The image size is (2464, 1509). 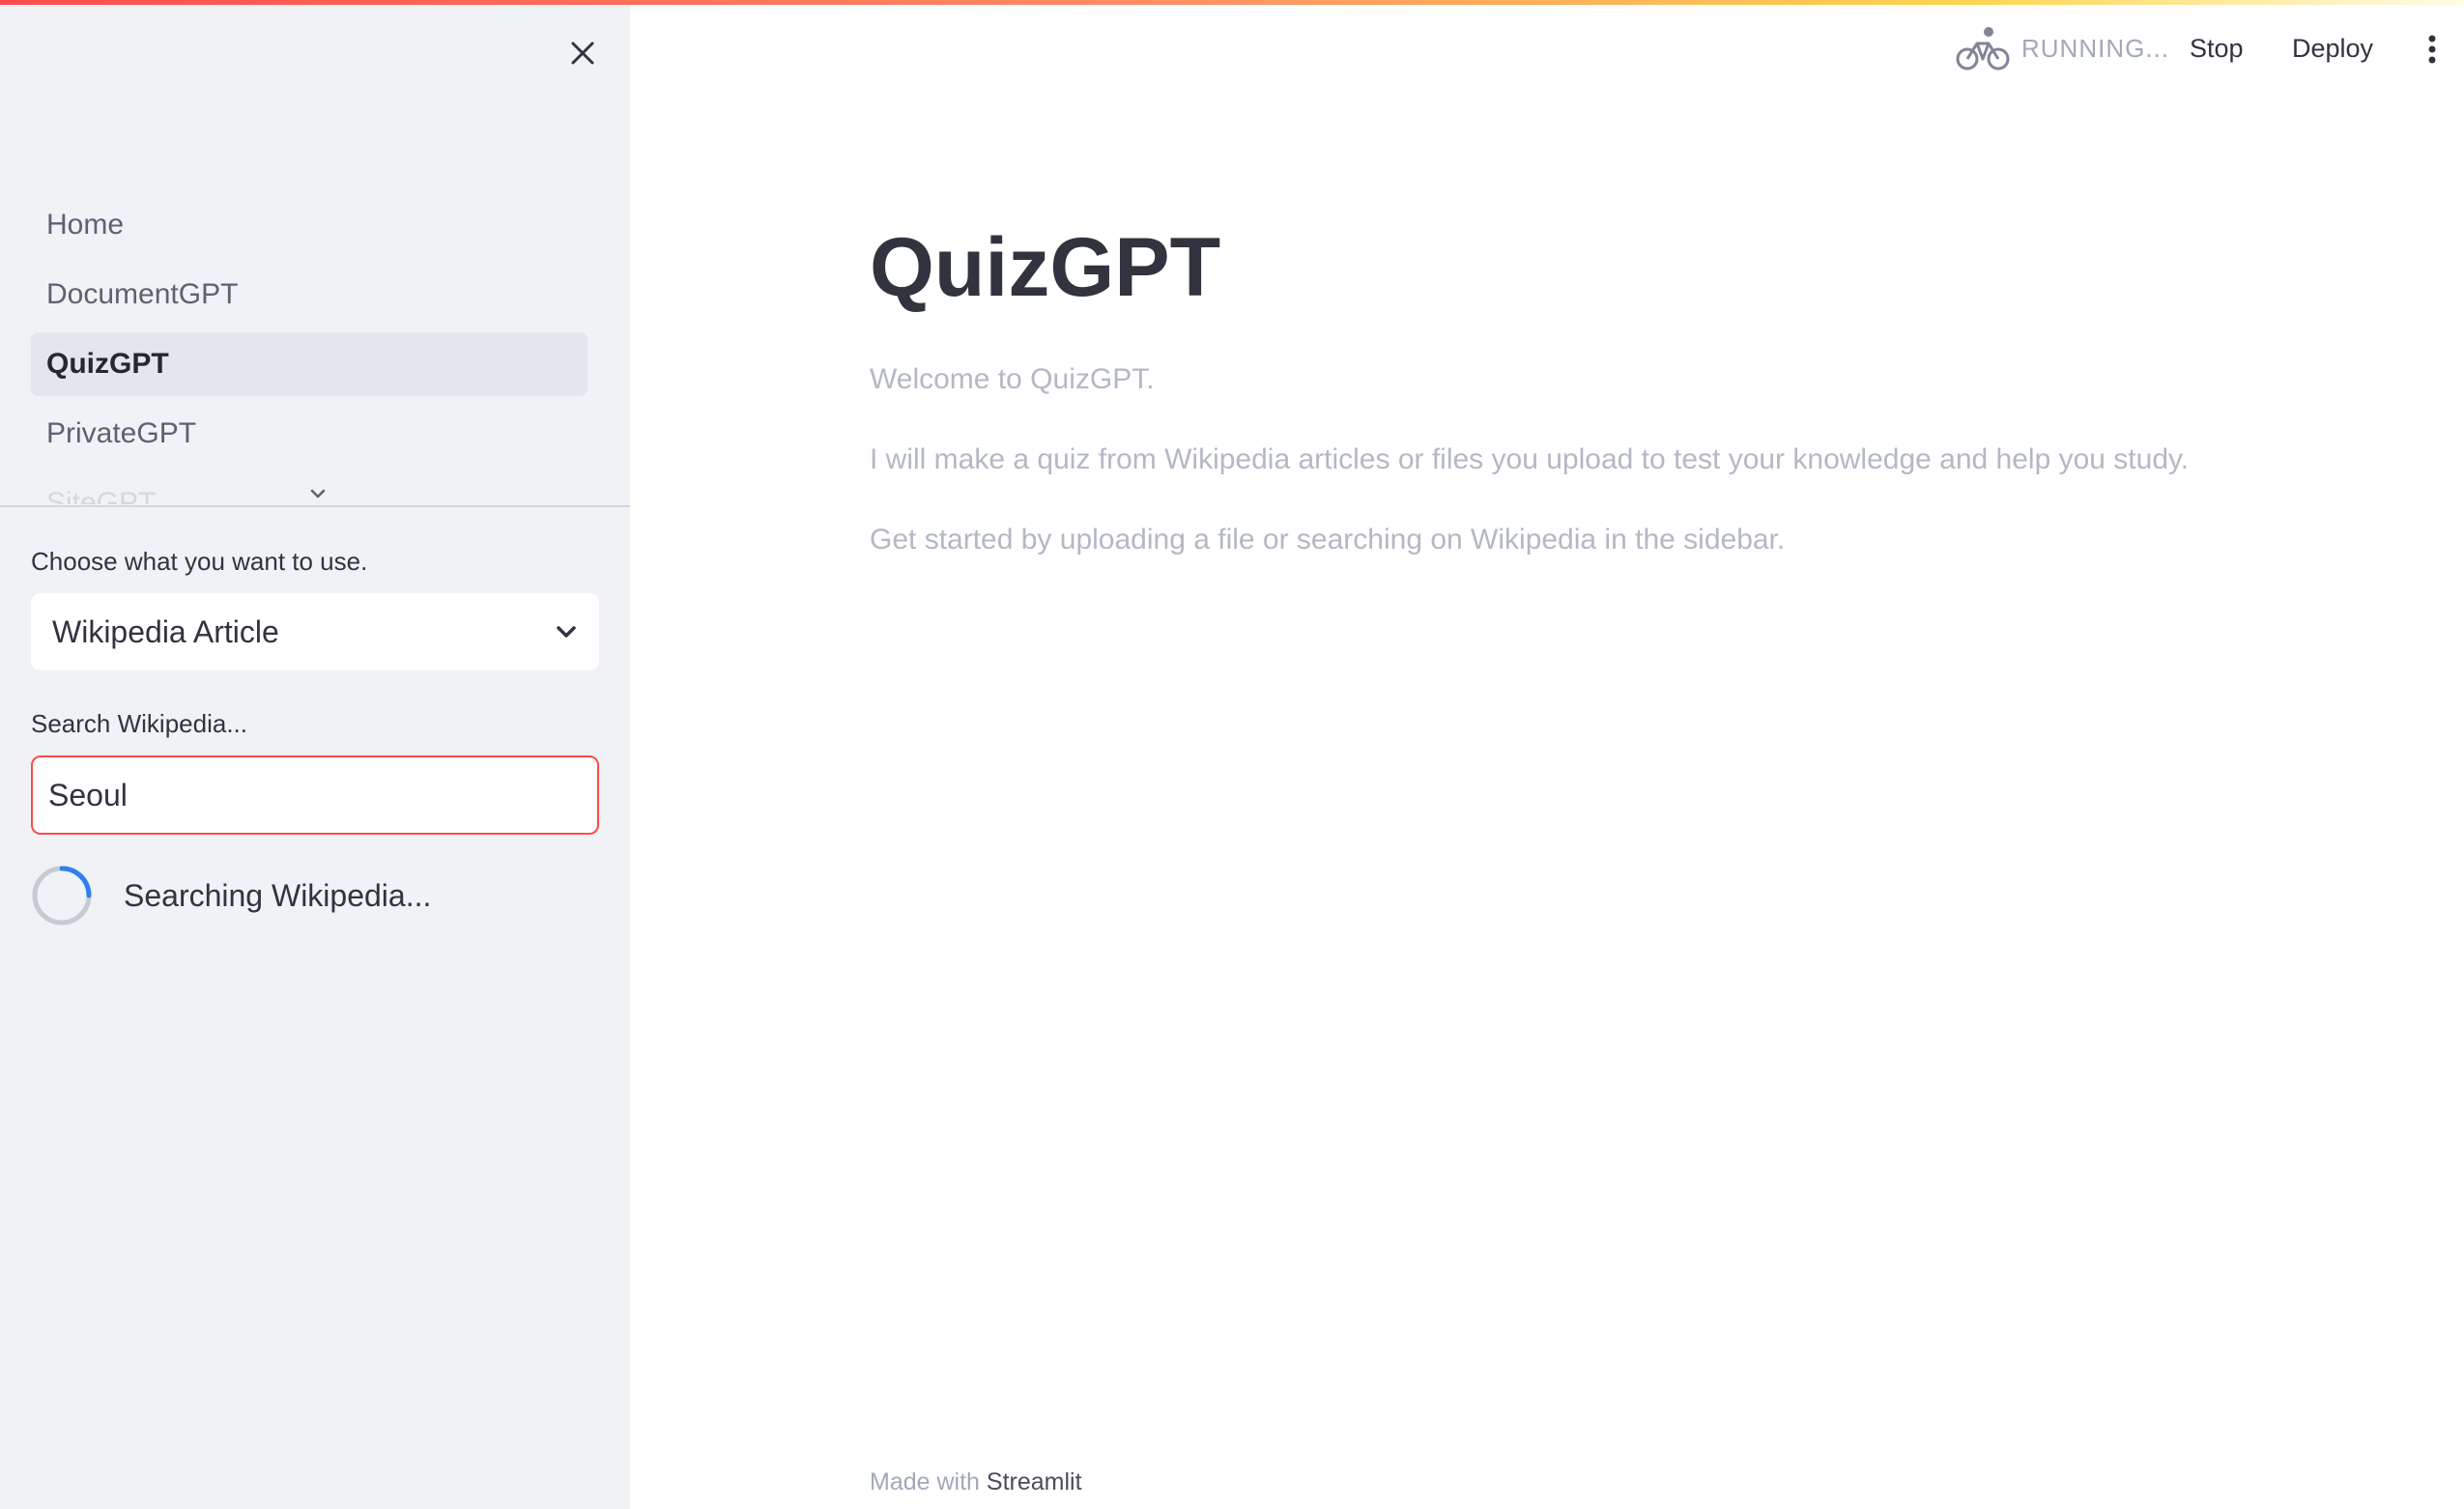 I want to click on top-progress-bar, so click(x=1232, y=2).